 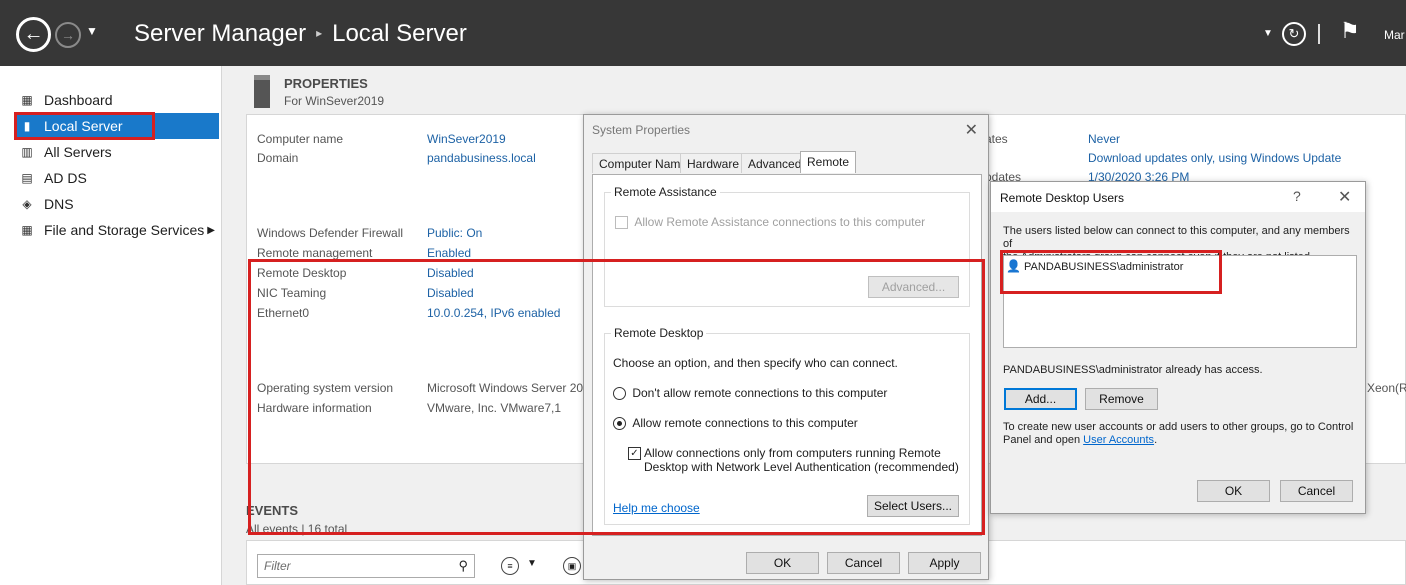 What do you see at coordinates (621, 223) in the screenshot?
I see `checkbox-icon` at bounding box center [621, 223].